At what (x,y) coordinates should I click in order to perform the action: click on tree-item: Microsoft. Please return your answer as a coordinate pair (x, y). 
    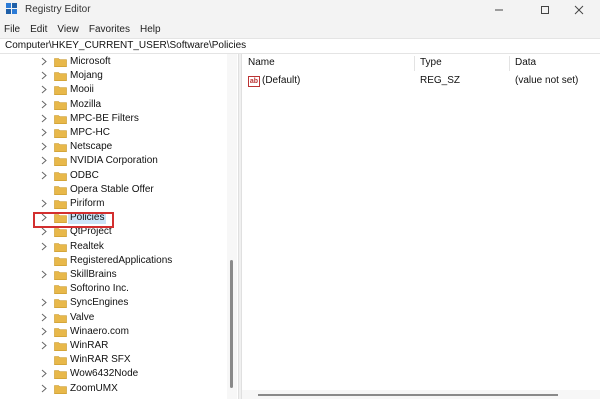
    Looking at the image, I should click on (113, 62).